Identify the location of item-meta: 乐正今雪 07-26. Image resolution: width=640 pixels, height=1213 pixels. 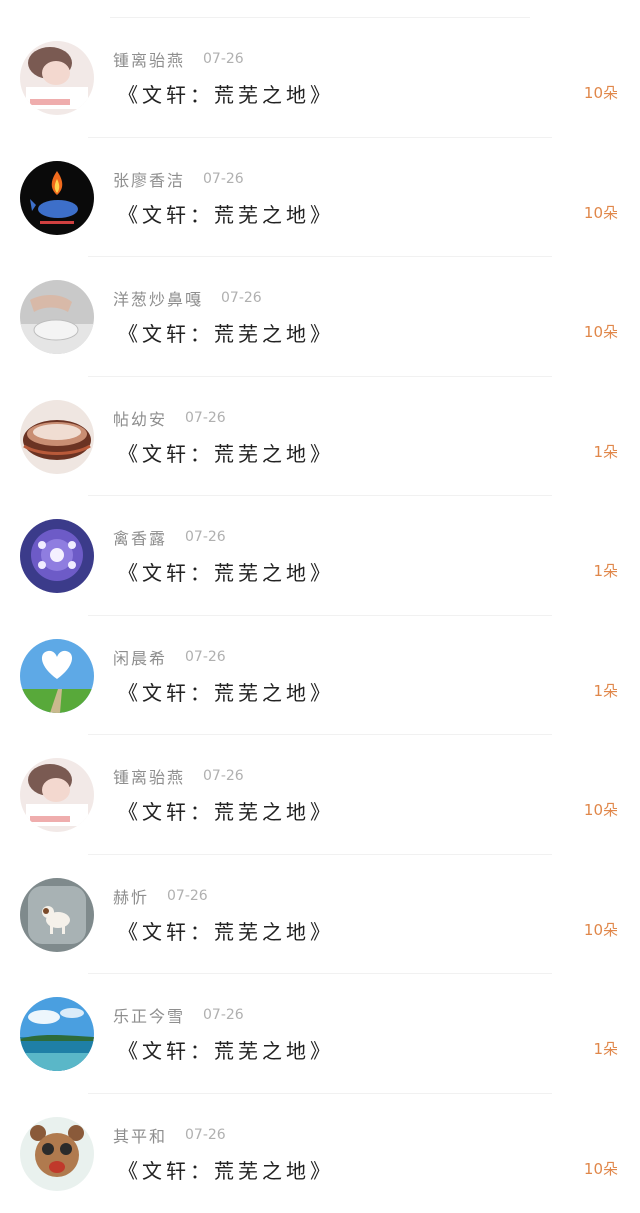
(178, 1015).